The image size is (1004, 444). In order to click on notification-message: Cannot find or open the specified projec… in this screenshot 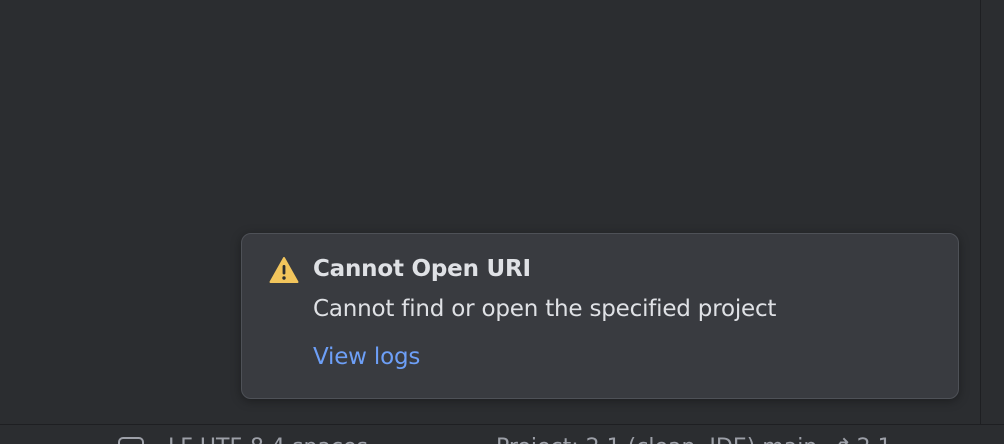, I will do `click(545, 309)`.